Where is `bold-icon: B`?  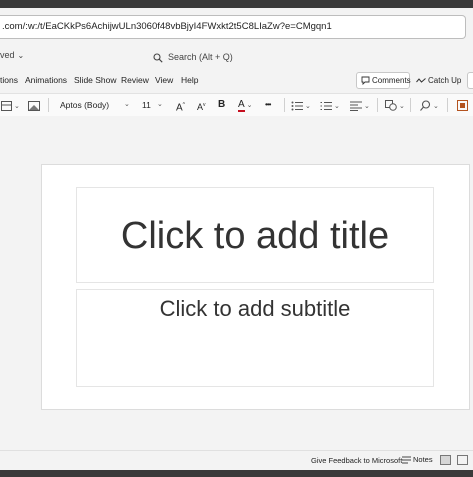 bold-icon: B is located at coordinates (222, 104).